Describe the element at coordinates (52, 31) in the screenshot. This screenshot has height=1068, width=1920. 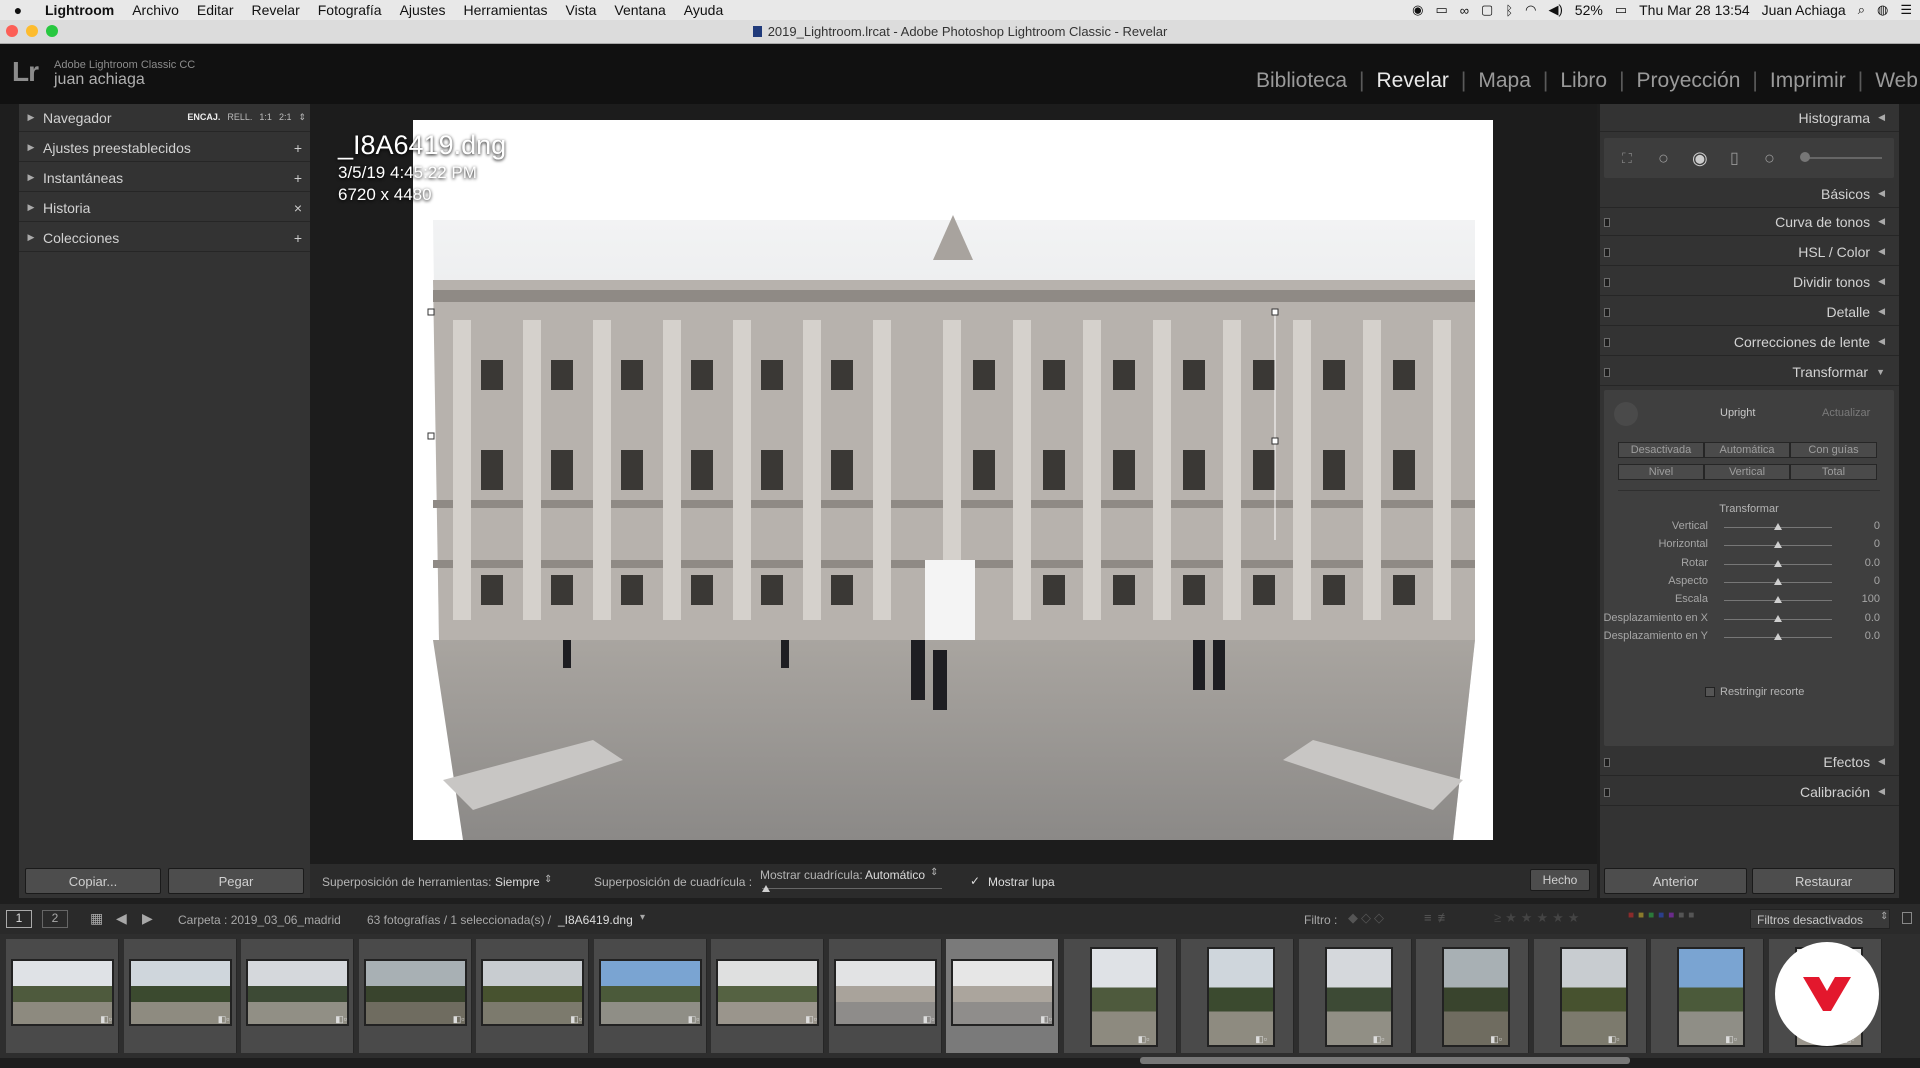
I see `zoom-window-button` at that location.